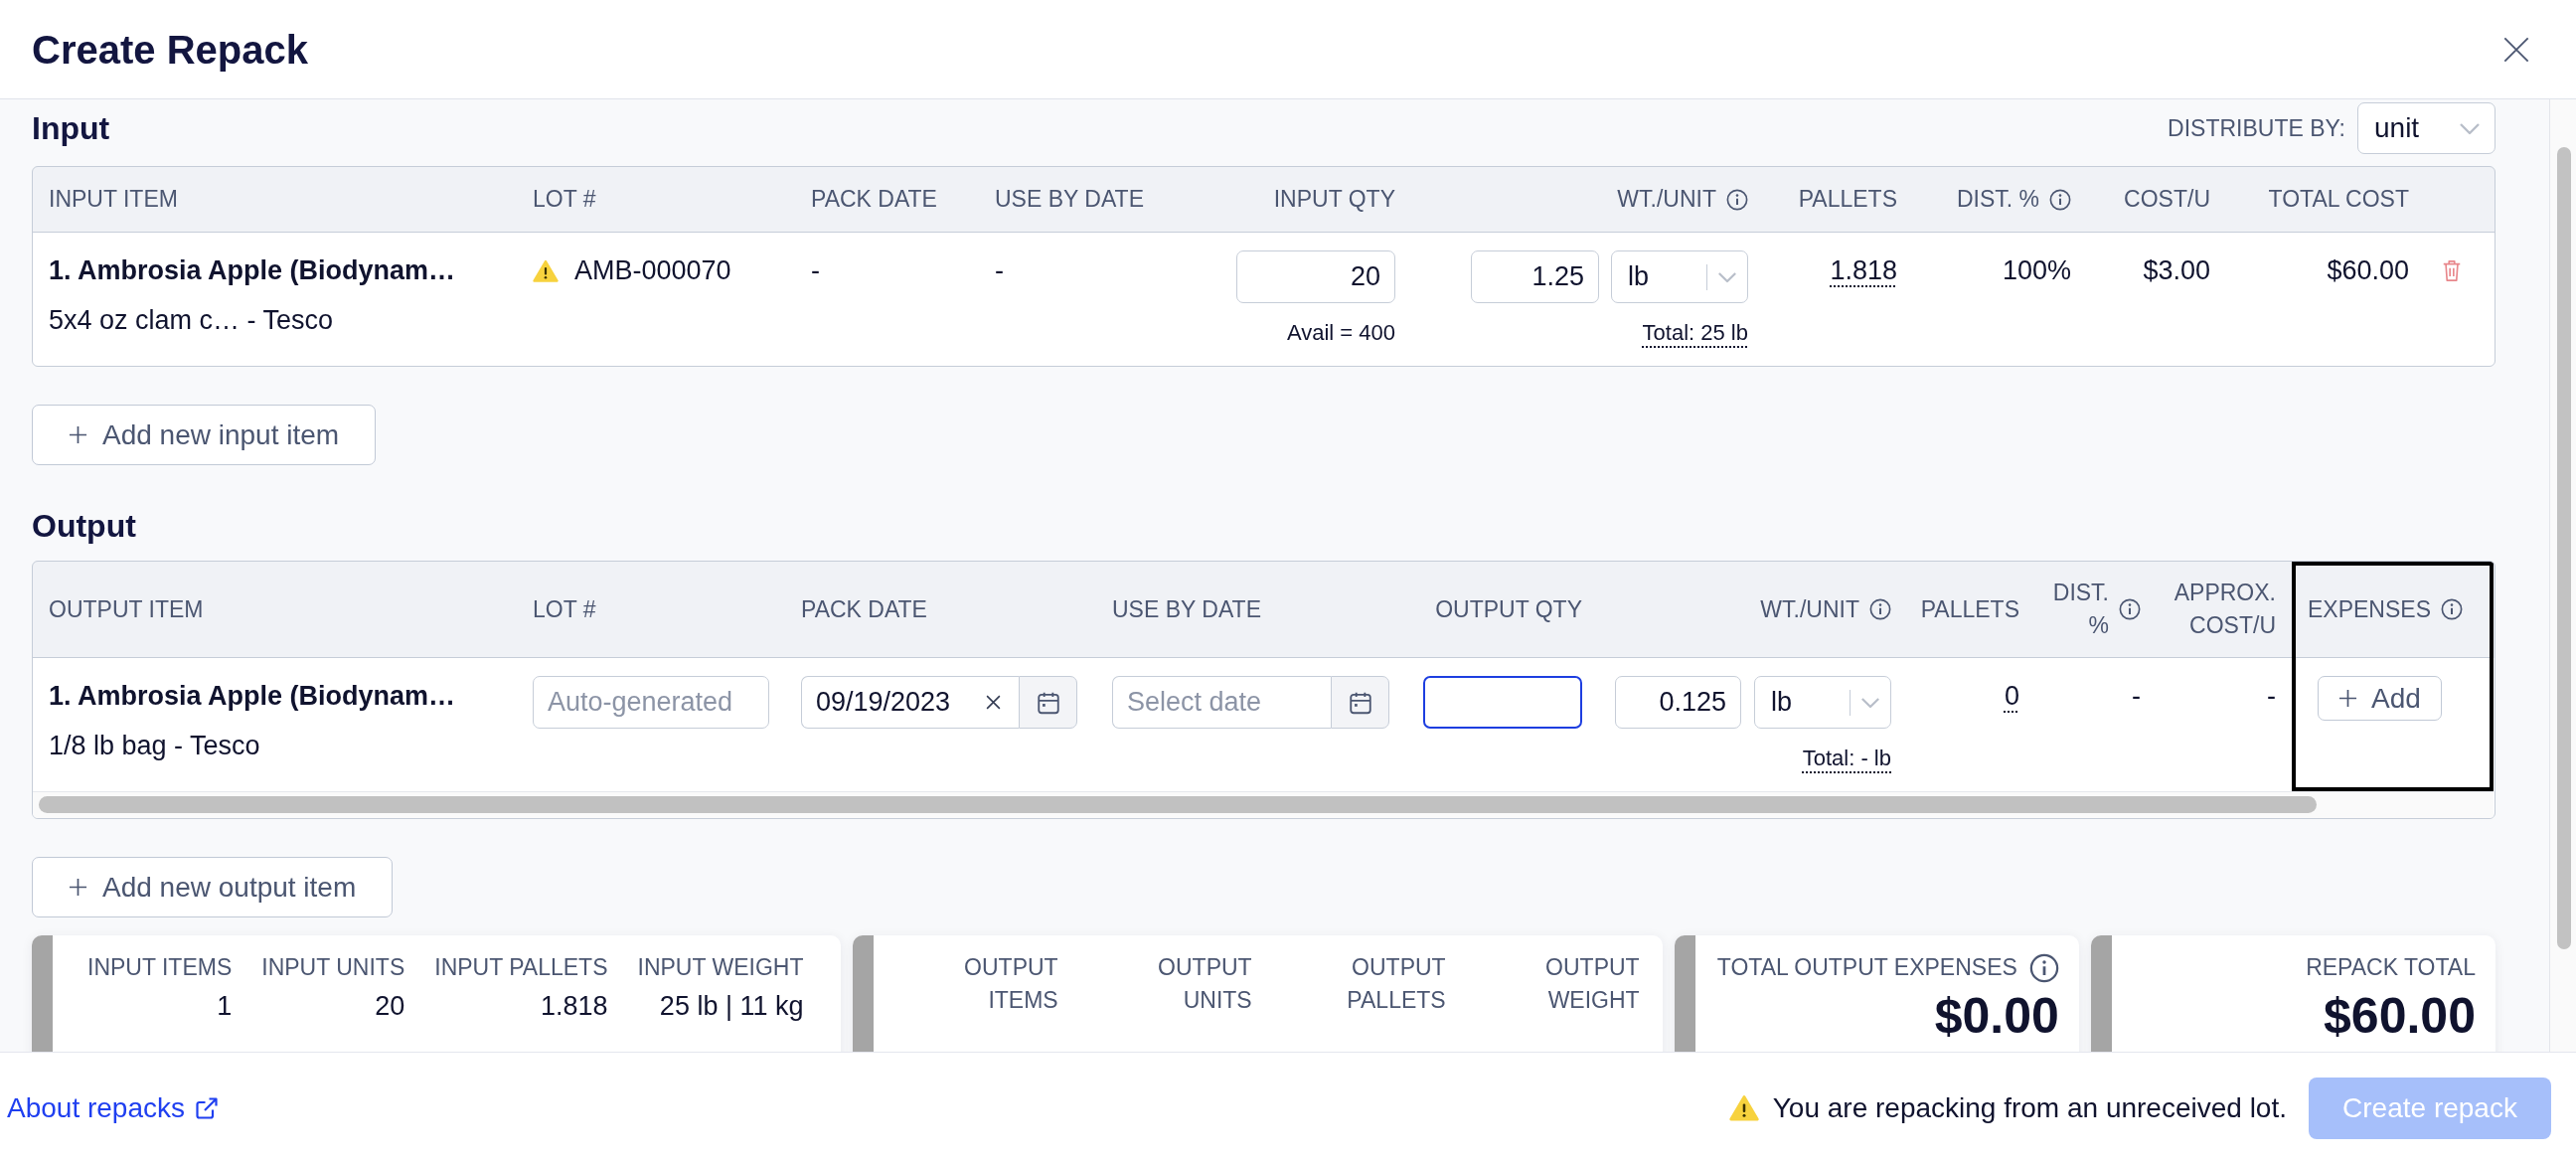 Image resolution: width=2576 pixels, height=1163 pixels. Describe the element at coordinates (204, 435) in the screenshot. I see `add-input-item-button: Add new input item` at that location.